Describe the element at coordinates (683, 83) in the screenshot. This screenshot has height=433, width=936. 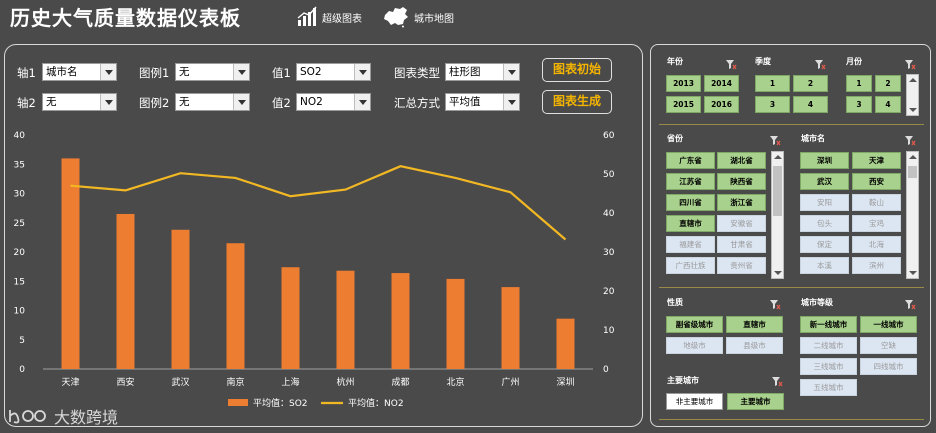
I see `year-item: 2013` at that location.